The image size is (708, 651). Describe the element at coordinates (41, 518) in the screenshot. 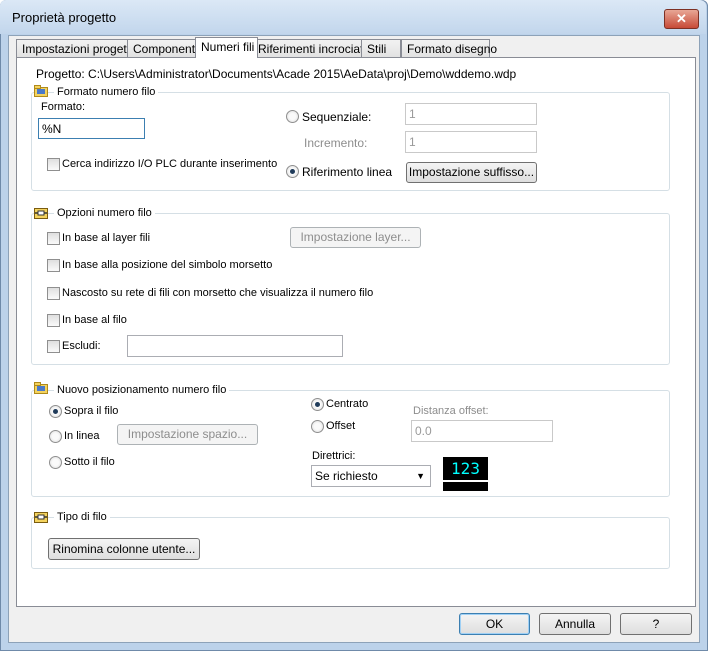

I see `wire-type-icon` at that location.